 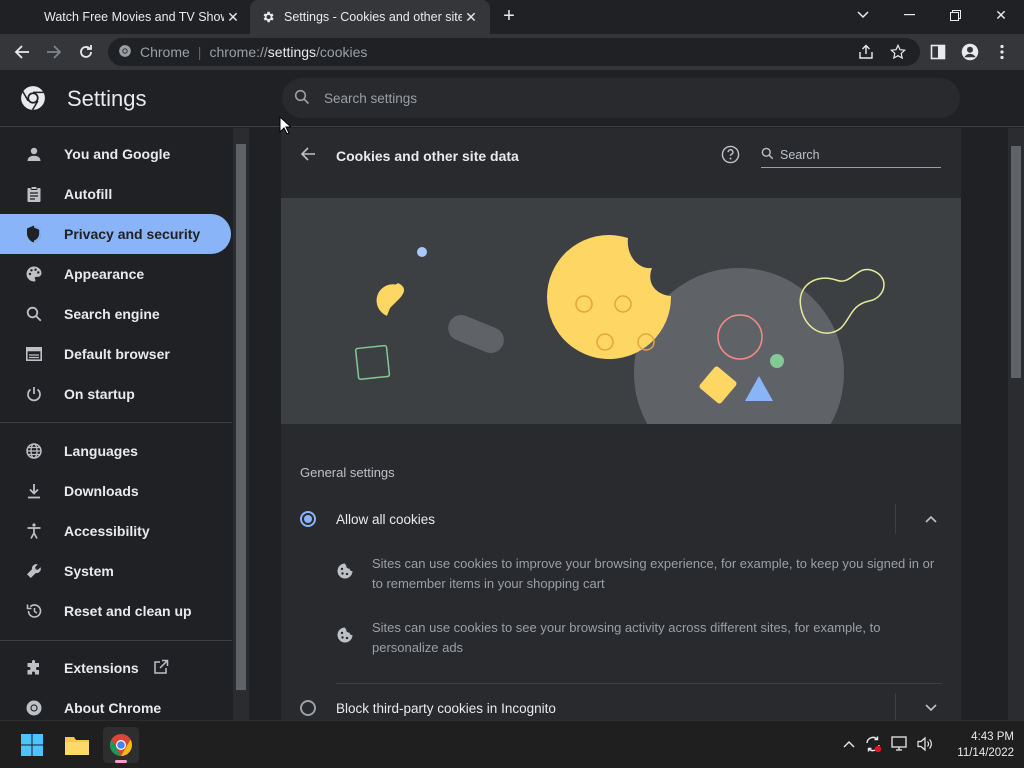 What do you see at coordinates (268, 17) in the screenshot?
I see `gear-icon` at bounding box center [268, 17].